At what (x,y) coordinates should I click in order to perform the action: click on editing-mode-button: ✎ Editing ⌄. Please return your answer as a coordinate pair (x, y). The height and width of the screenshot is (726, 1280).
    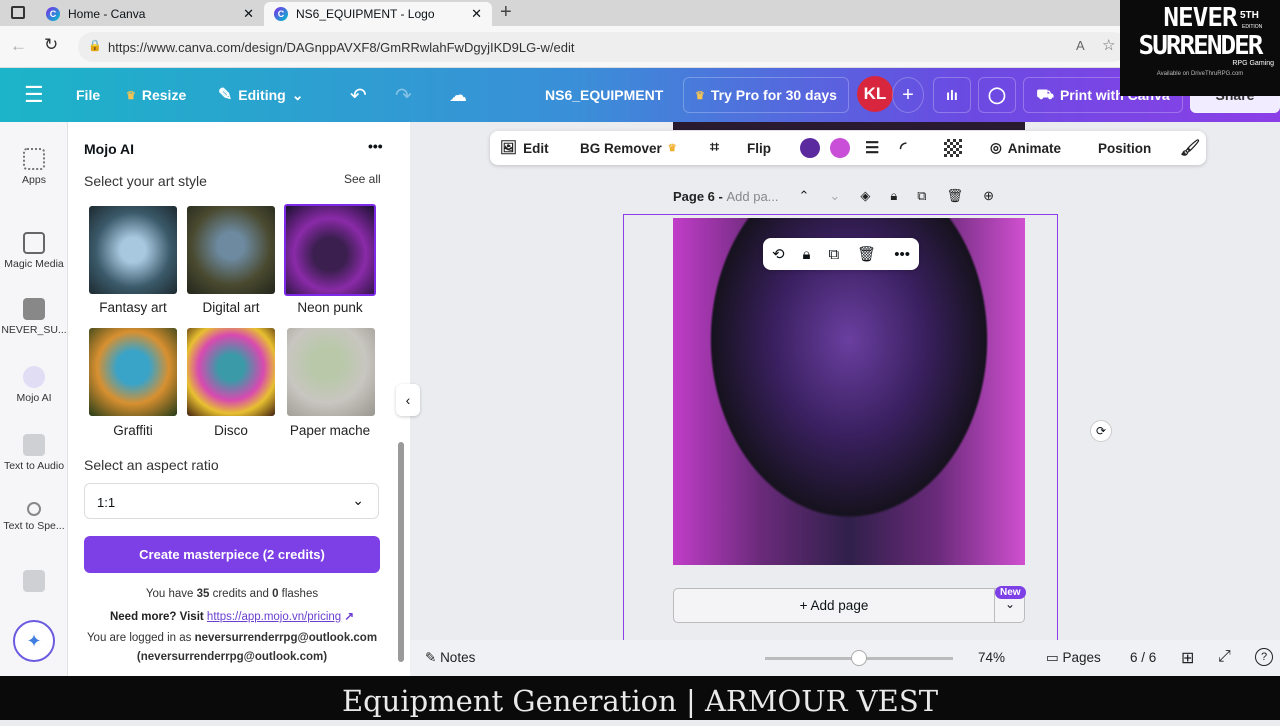
    Looking at the image, I should click on (260, 95).